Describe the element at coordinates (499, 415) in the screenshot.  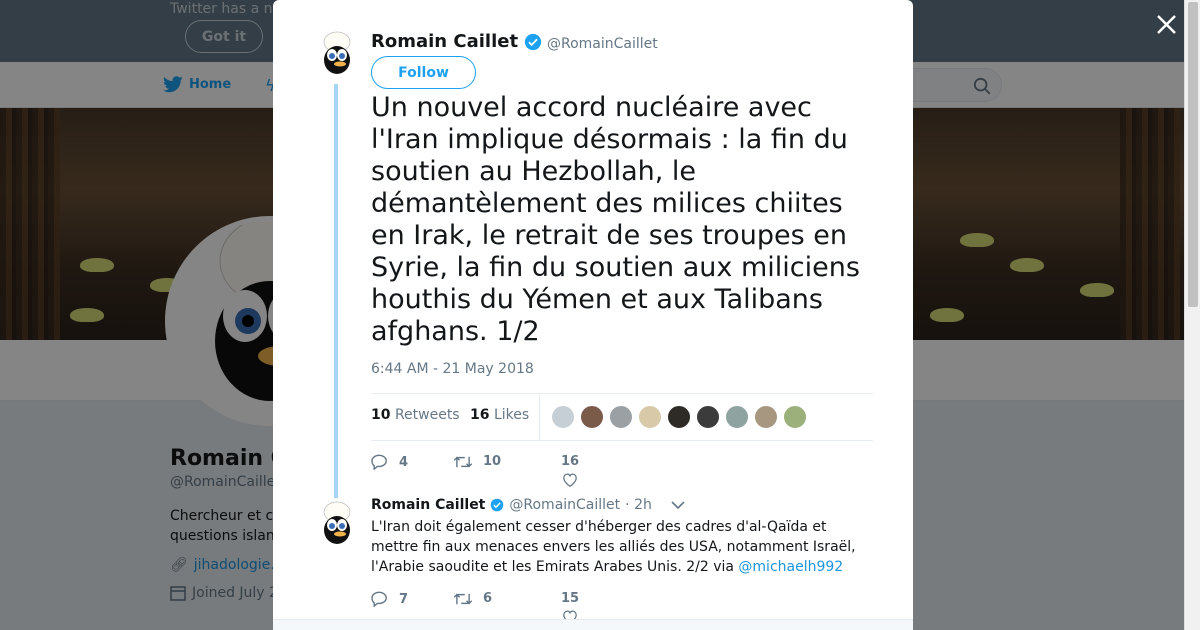
I see `like-count-stat: 16 Likes` at that location.